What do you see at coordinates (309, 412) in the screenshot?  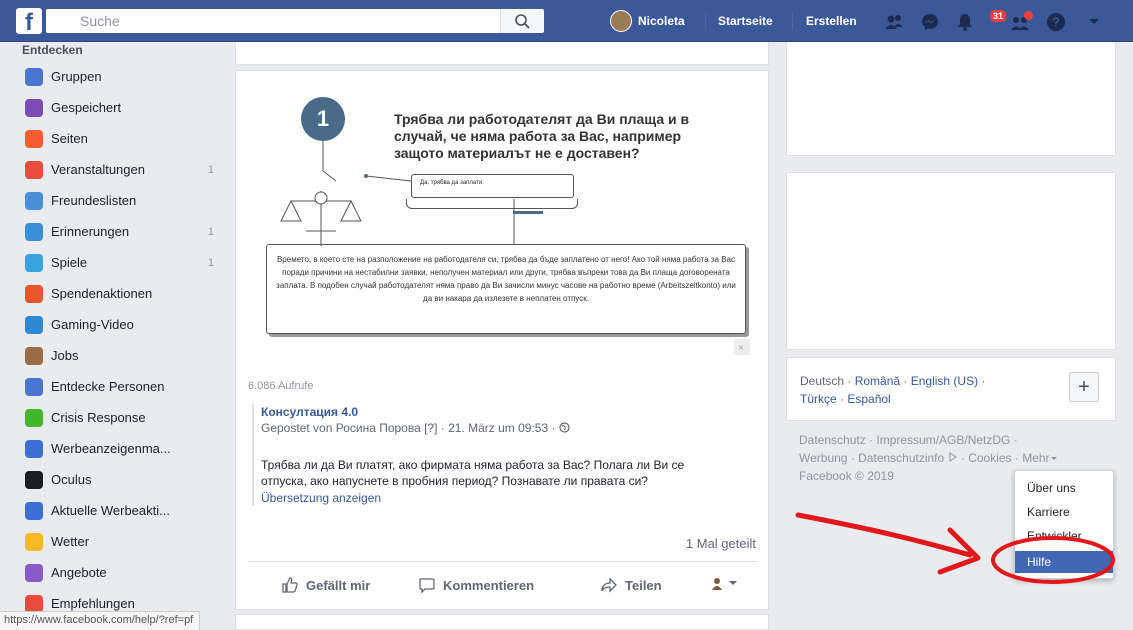 I see `page-name-link: Консултация 4.0` at bounding box center [309, 412].